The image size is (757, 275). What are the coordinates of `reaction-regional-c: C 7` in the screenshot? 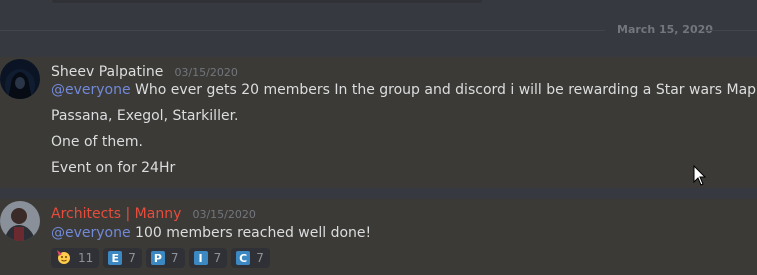 It's located at (250, 258).